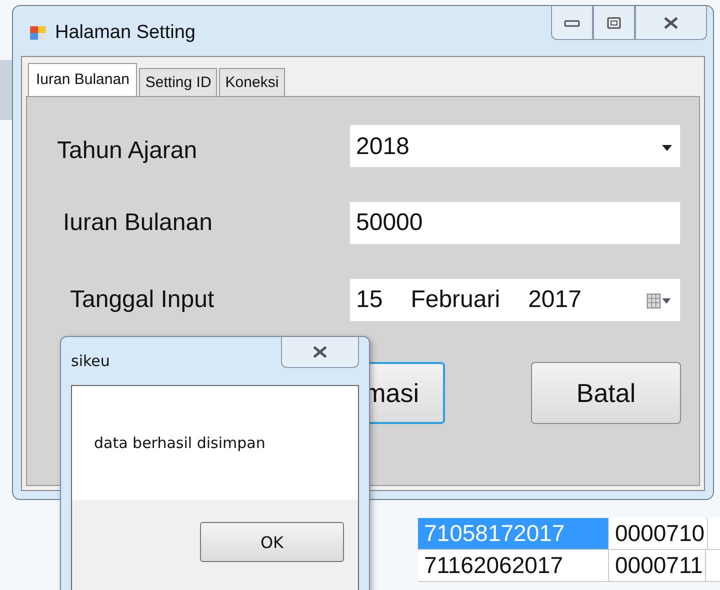  I want to click on tab: Setting ID, so click(178, 82).